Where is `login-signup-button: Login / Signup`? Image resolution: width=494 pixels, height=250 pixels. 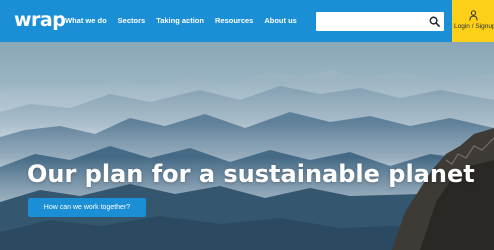
login-signup-button: Login / Signup is located at coordinates (473, 21).